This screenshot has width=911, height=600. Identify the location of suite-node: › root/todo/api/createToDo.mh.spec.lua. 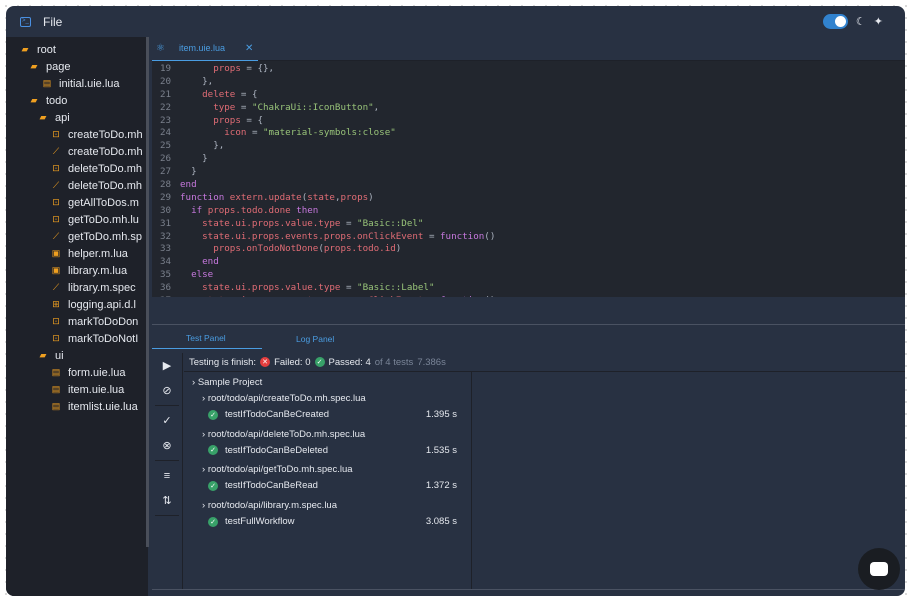
(327, 398).